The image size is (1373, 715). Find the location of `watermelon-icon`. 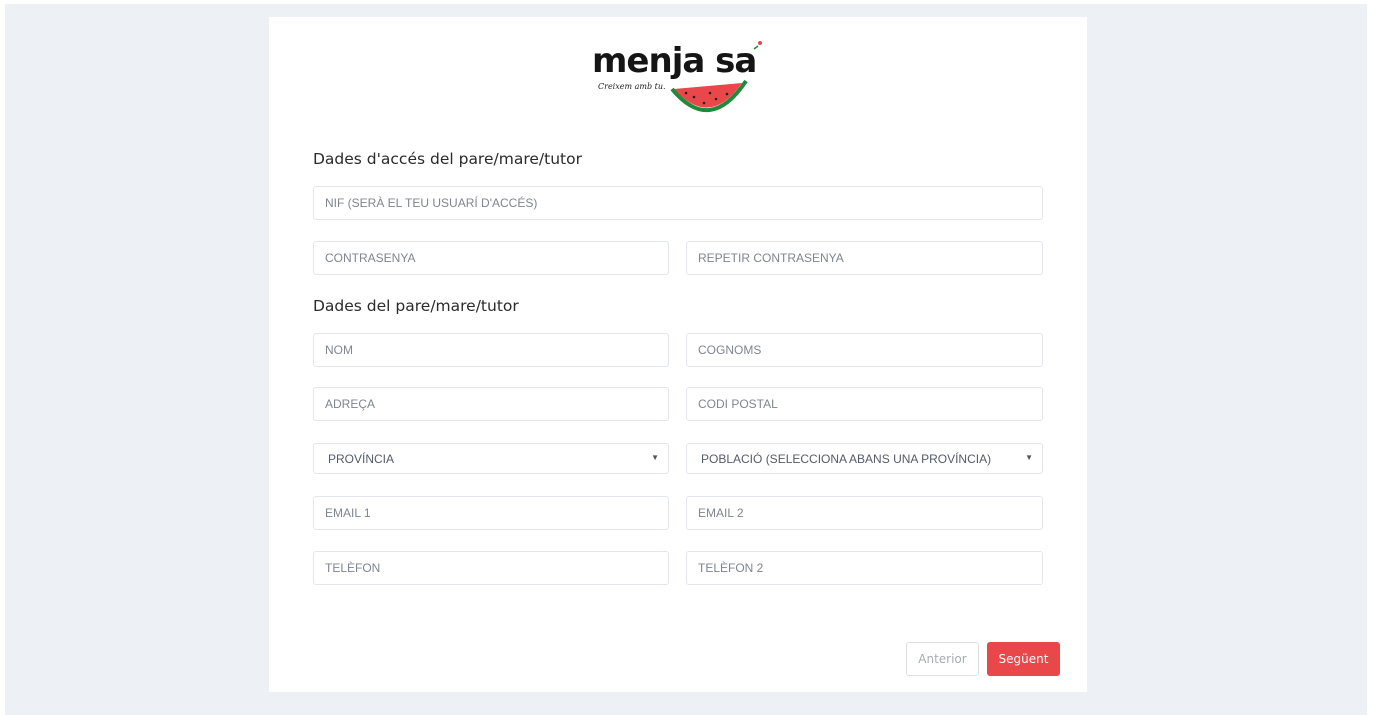

watermelon-icon is located at coordinates (716, 77).